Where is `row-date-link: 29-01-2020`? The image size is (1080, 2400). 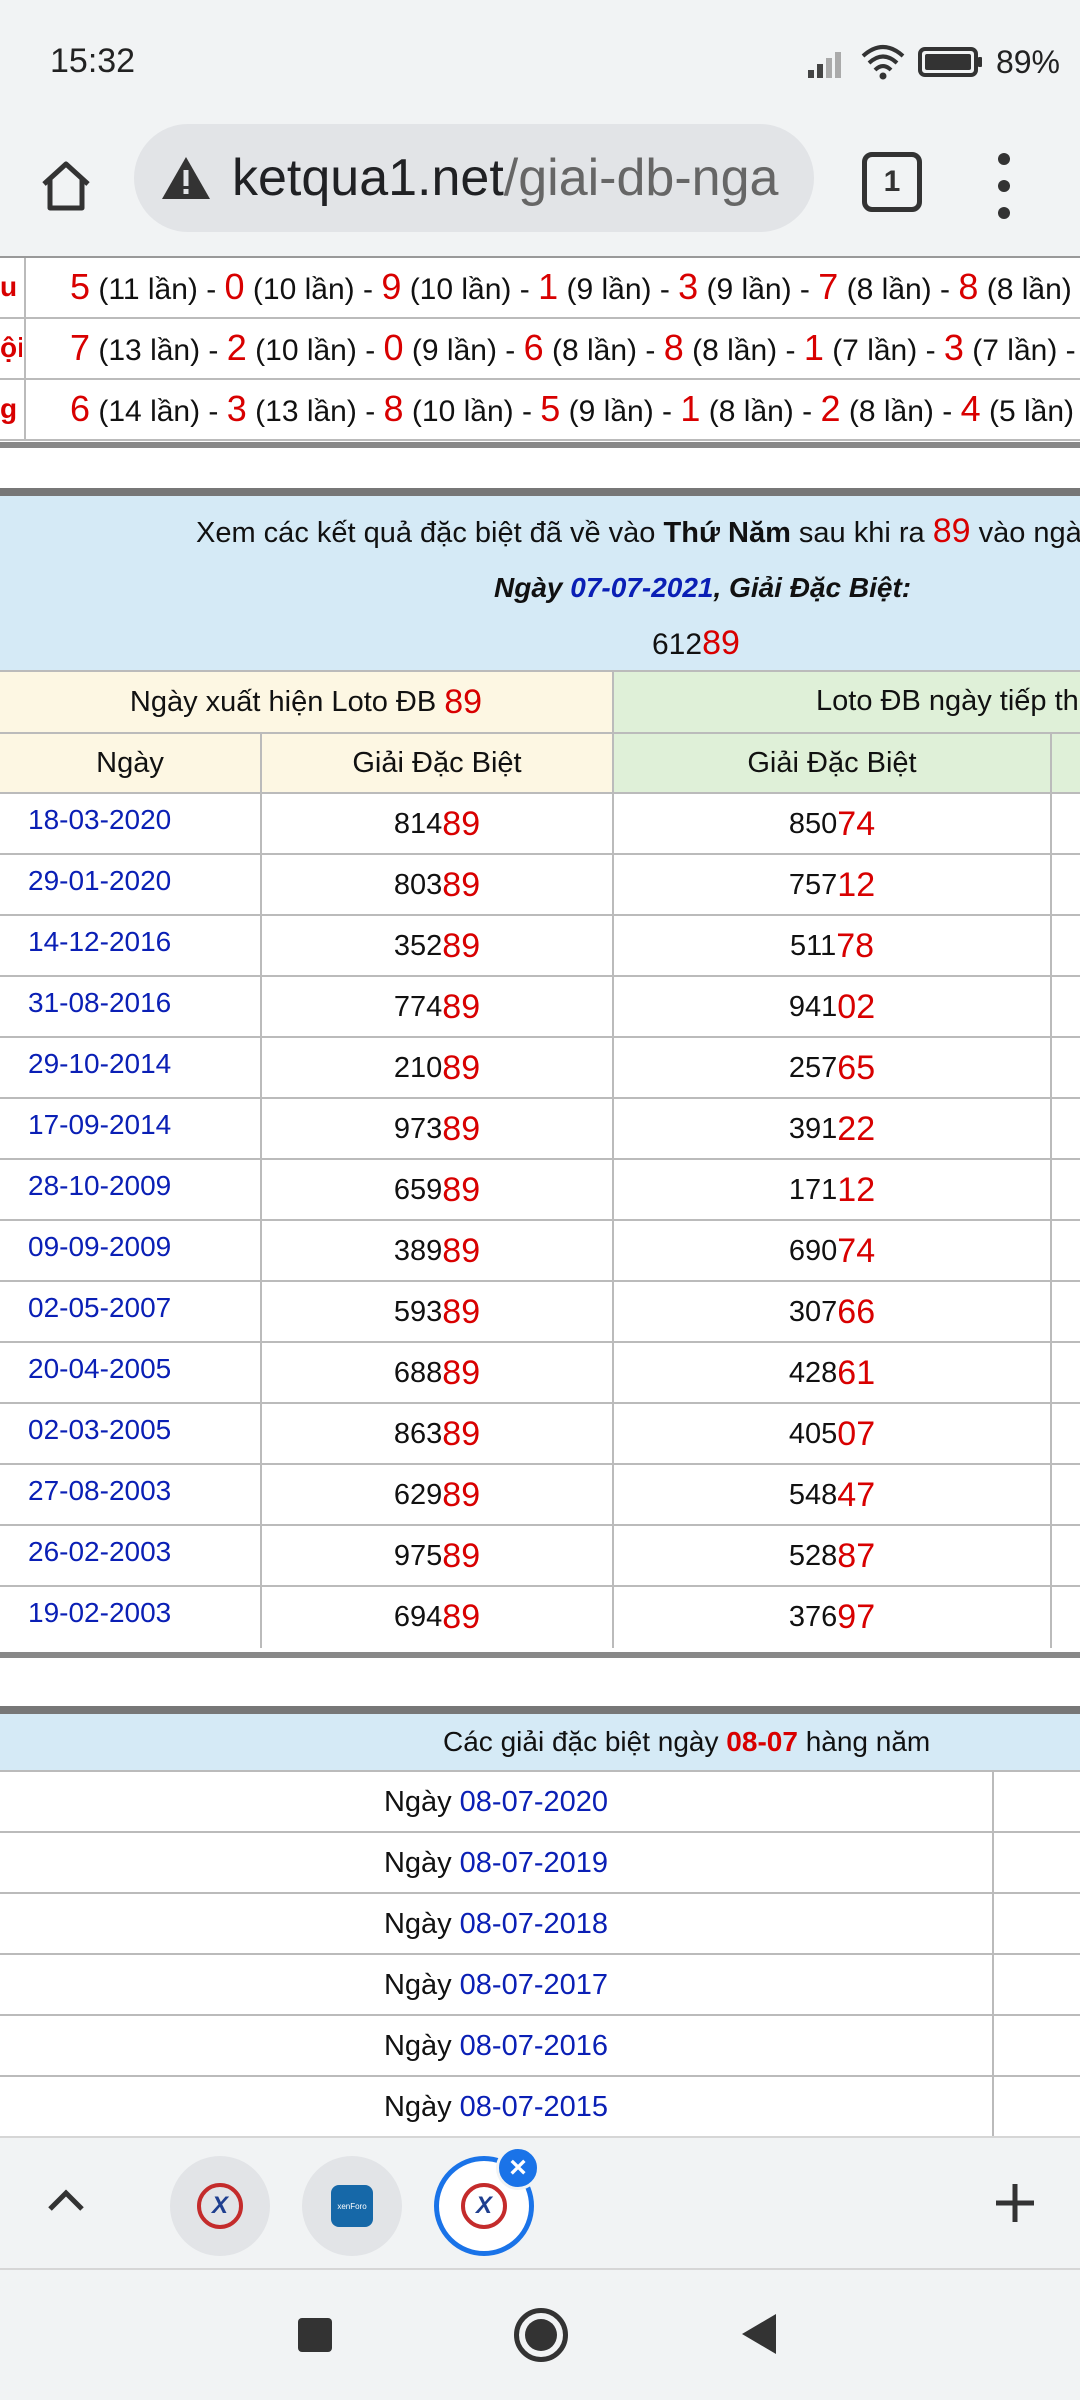
row-date-link: 29-01-2020 is located at coordinates (130, 885).